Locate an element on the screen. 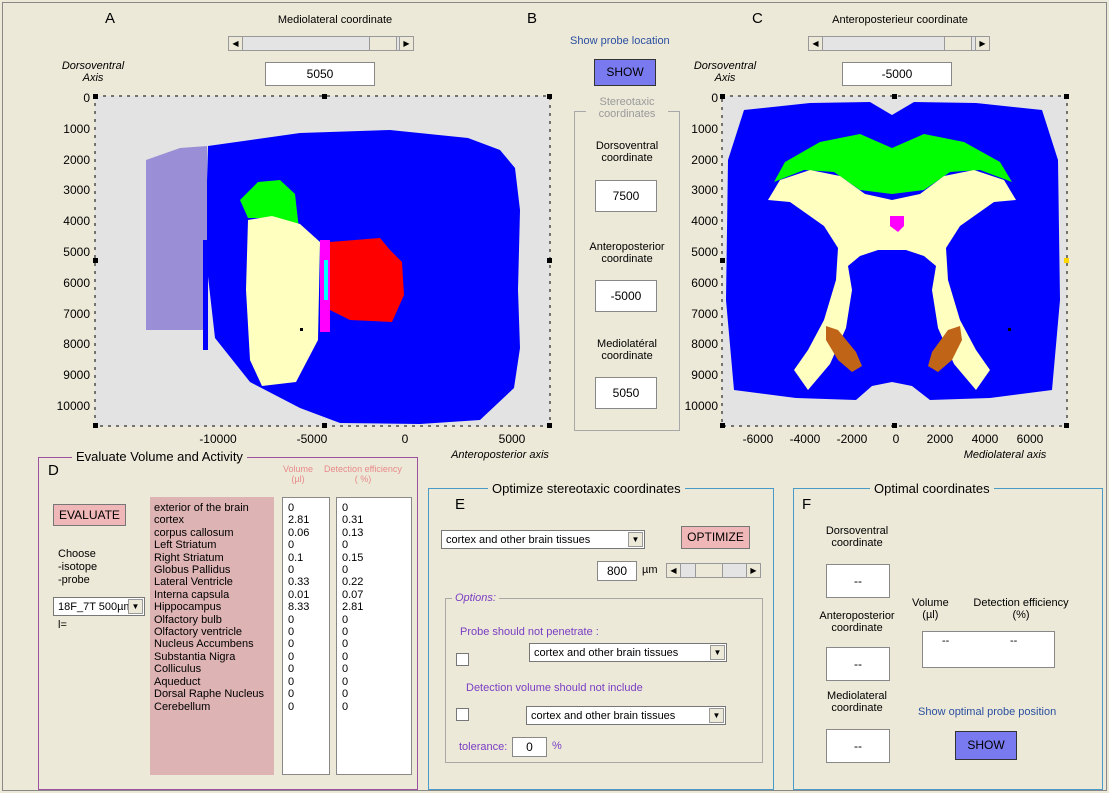  panel-letter-a: A is located at coordinates (110, 18).